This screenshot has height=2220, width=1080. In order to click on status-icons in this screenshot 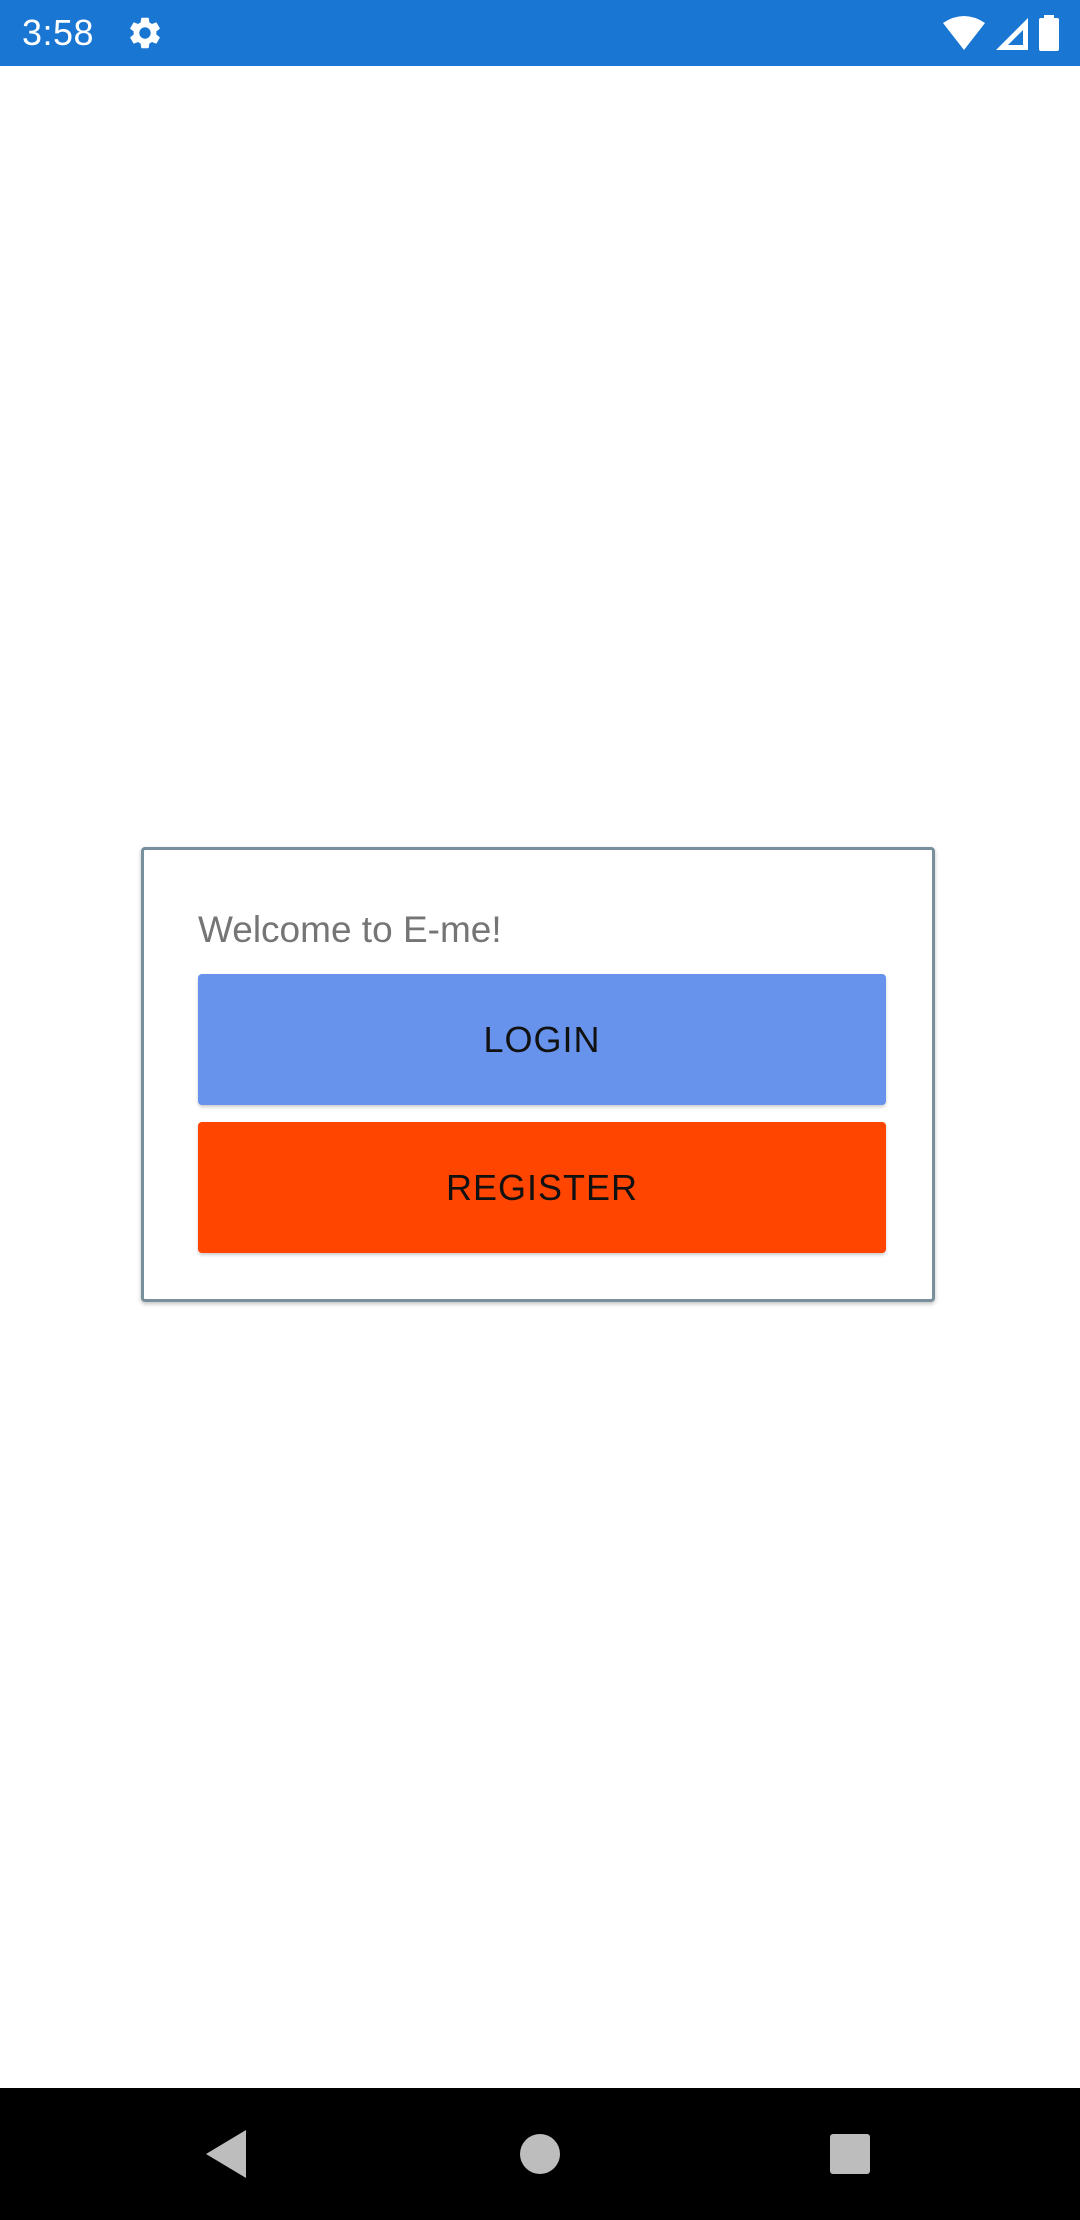, I will do `click(1001, 33)`.